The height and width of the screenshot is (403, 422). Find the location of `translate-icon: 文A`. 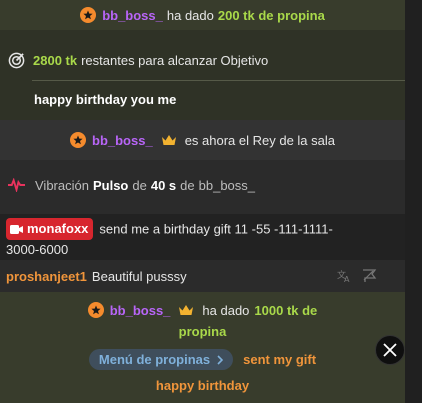

translate-icon: 文A is located at coordinates (344, 277).